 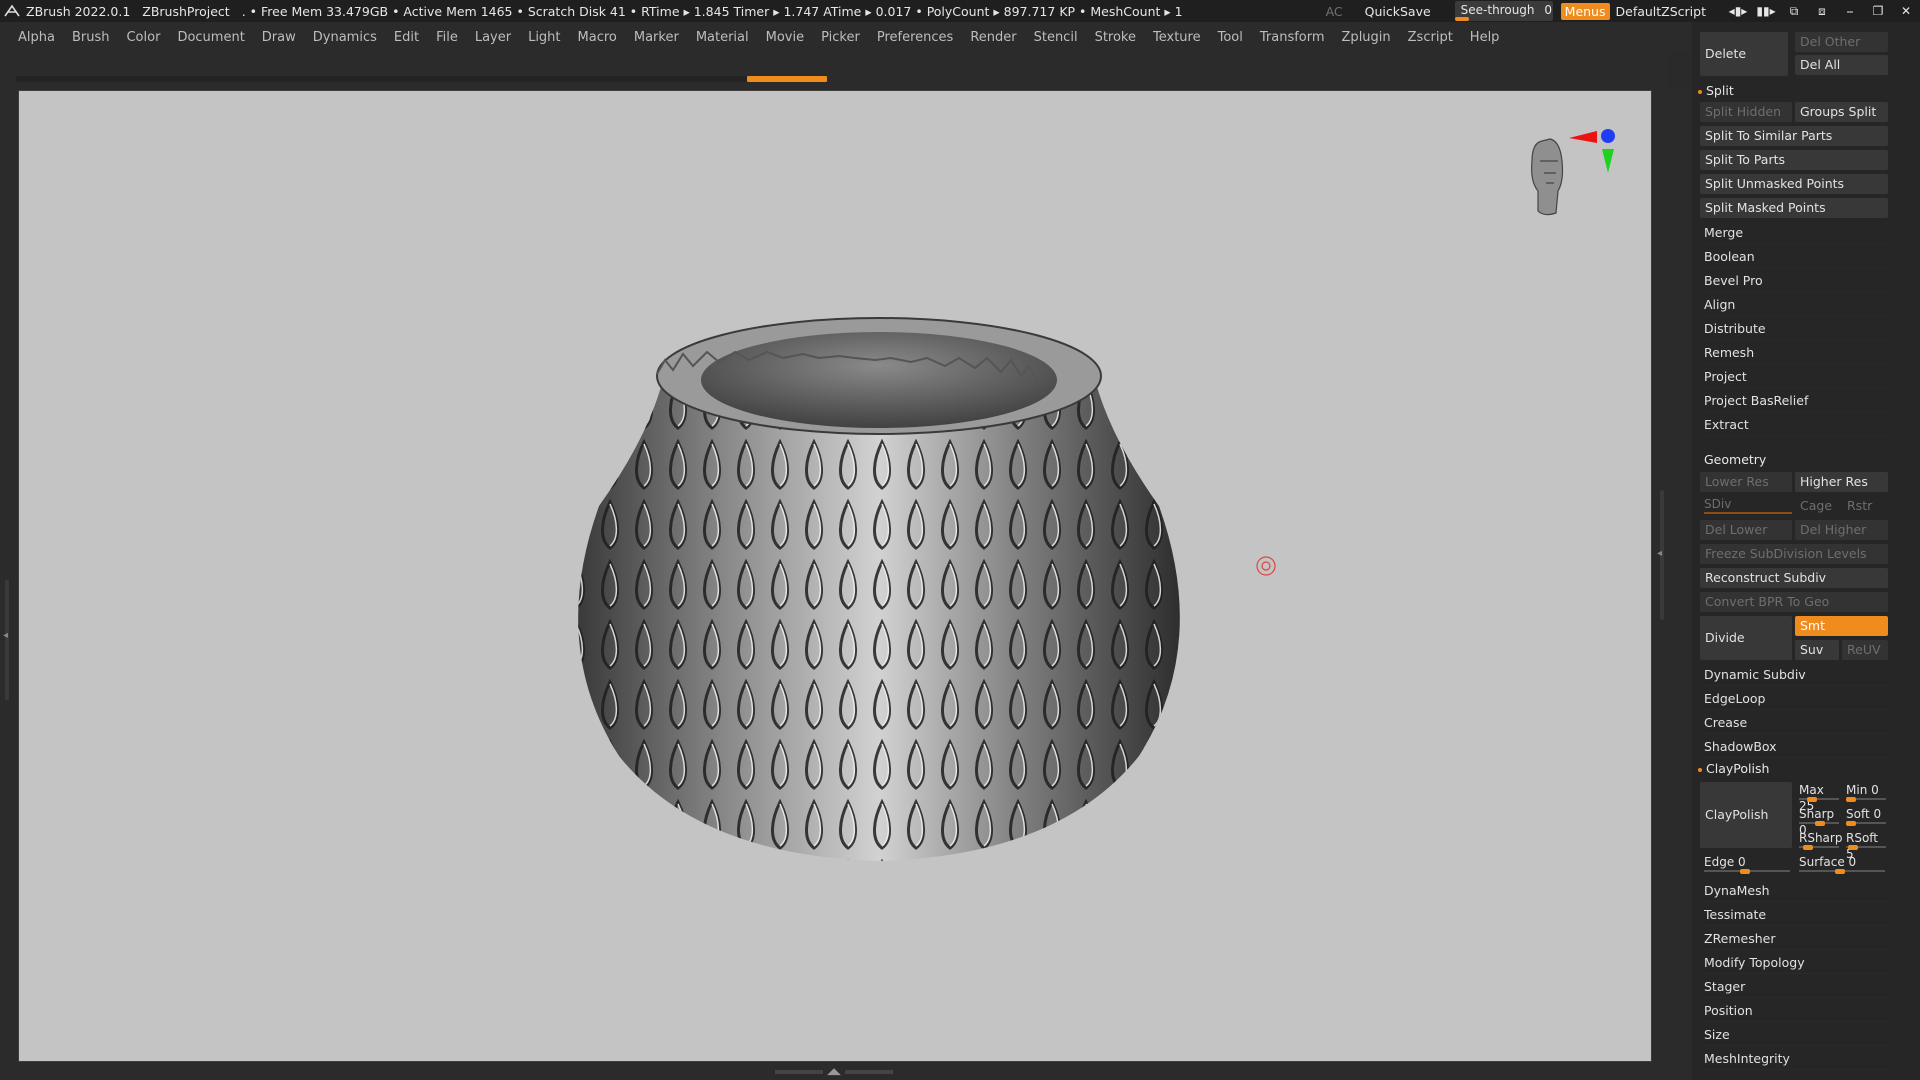 What do you see at coordinates (1865, 816) in the screenshot?
I see `soft-slider: Soft 0` at bounding box center [1865, 816].